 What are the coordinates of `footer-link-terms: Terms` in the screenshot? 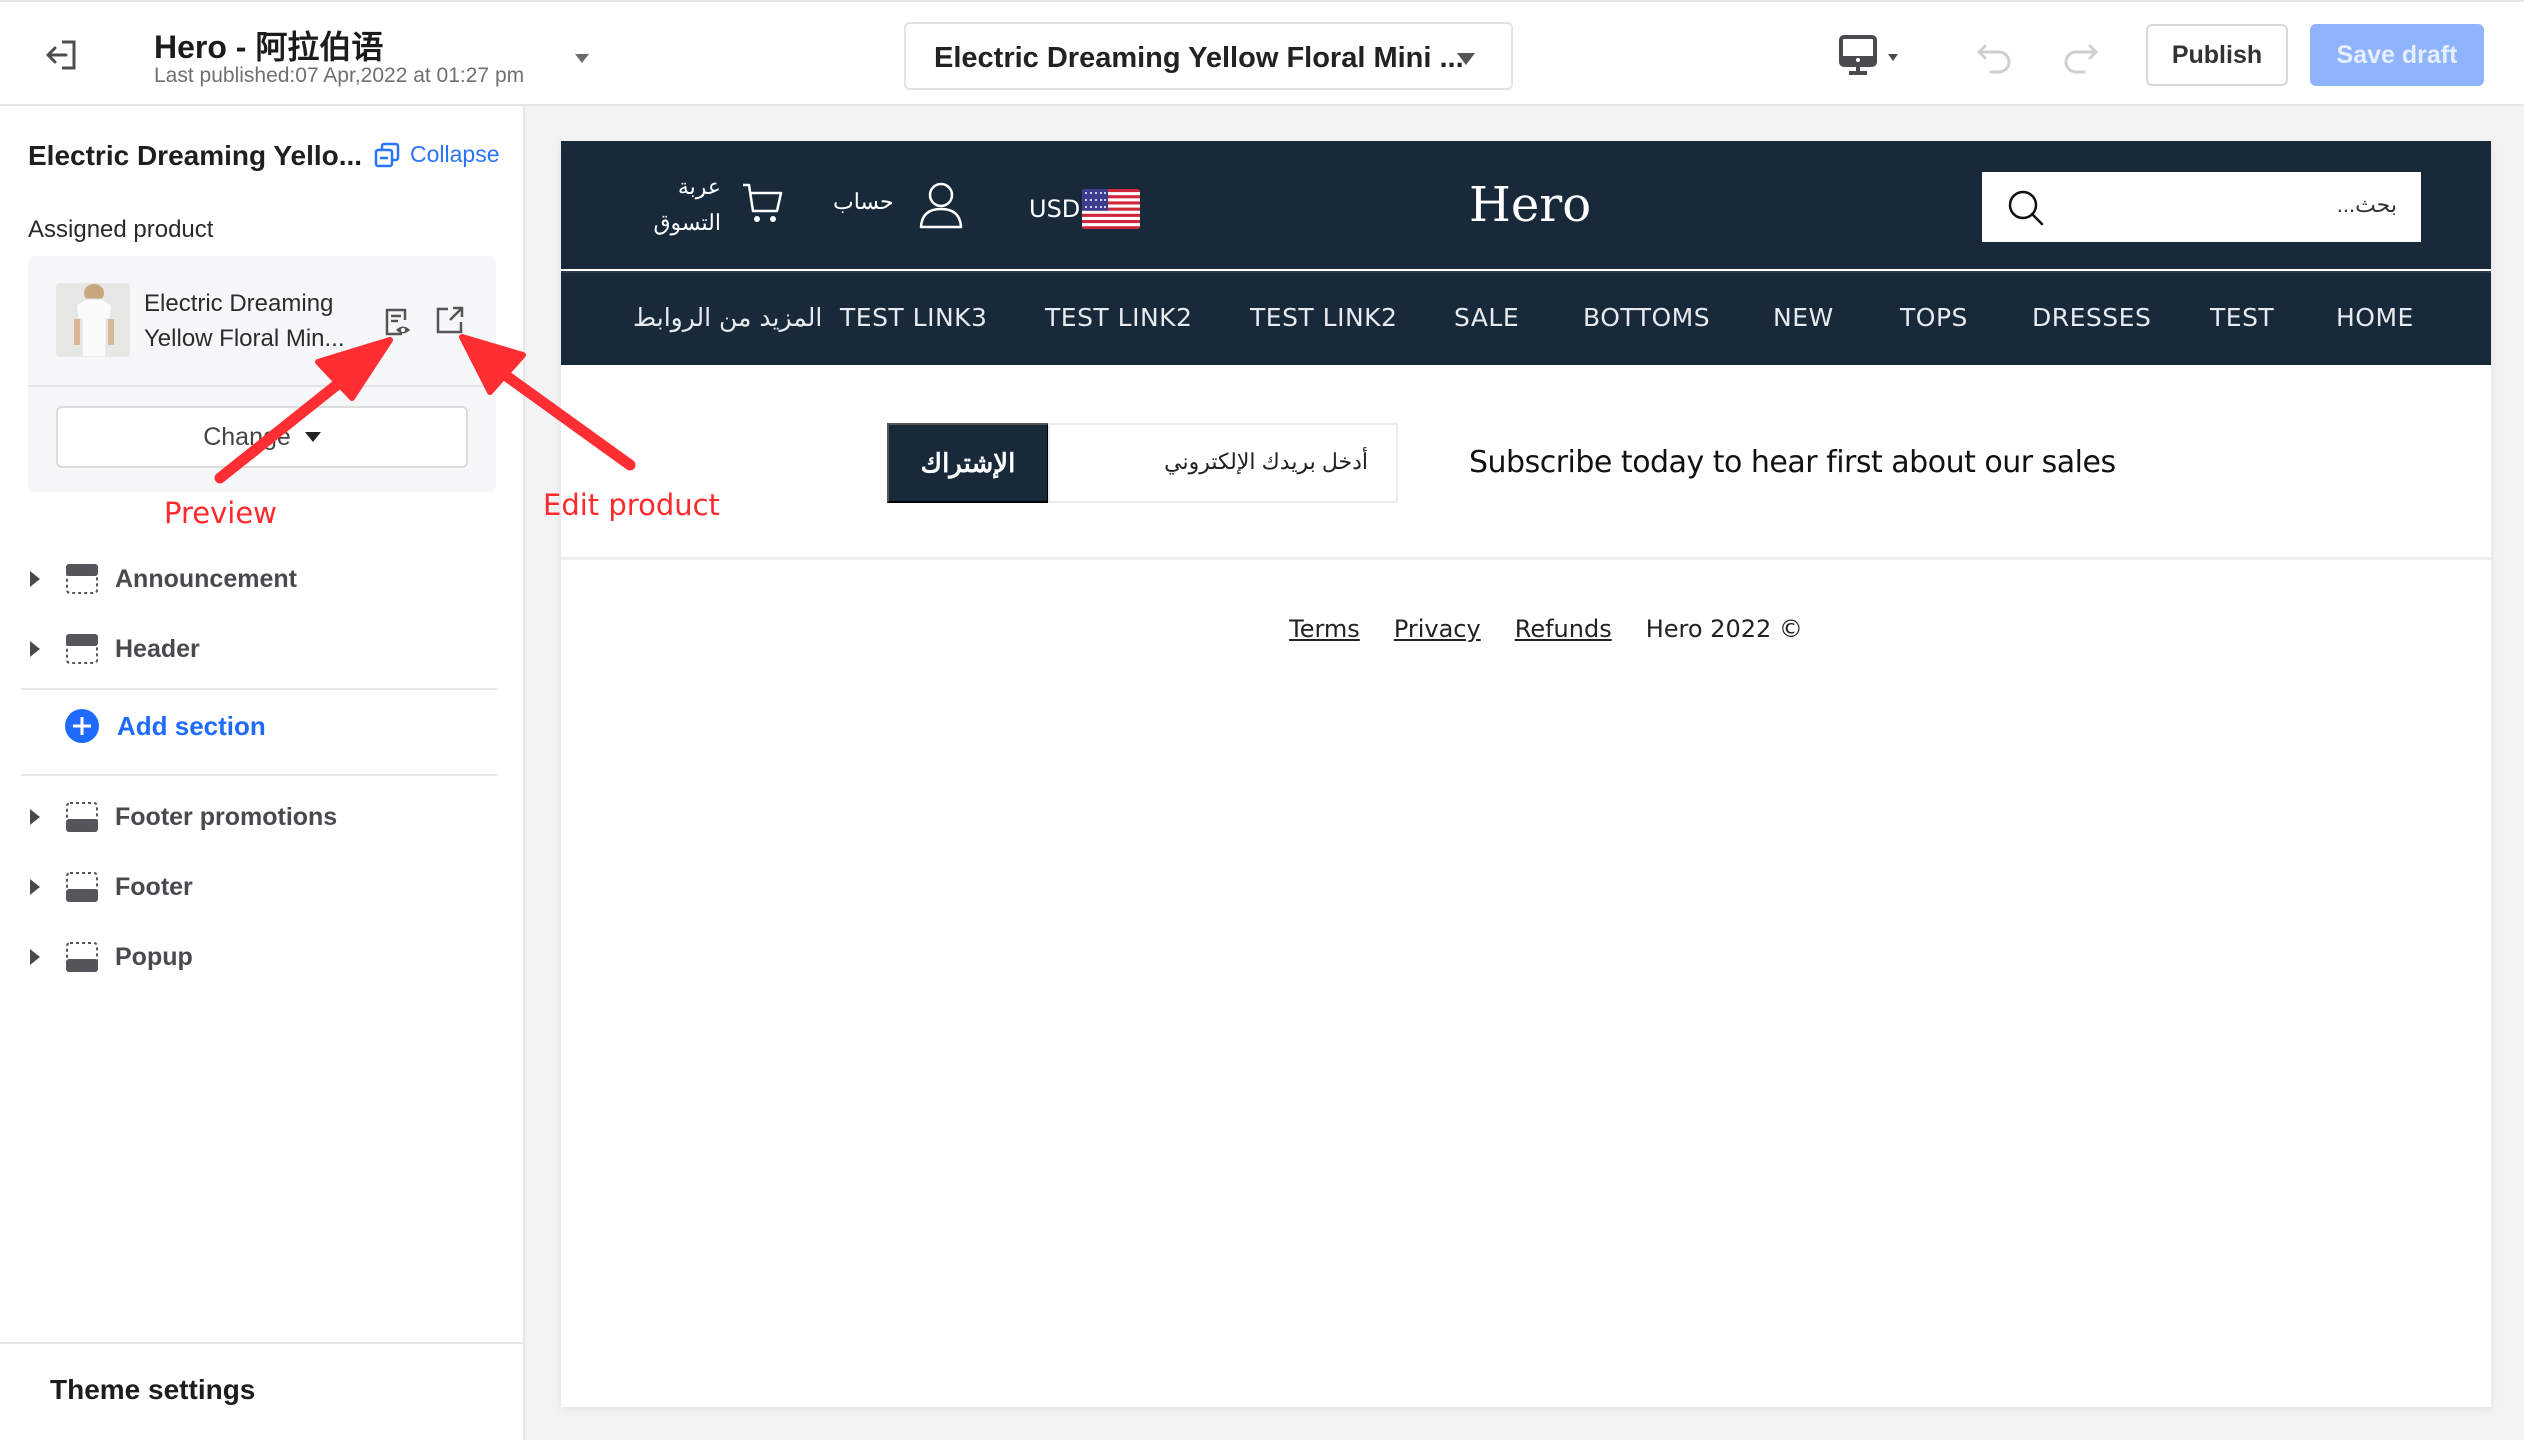 It's located at (1324, 629).